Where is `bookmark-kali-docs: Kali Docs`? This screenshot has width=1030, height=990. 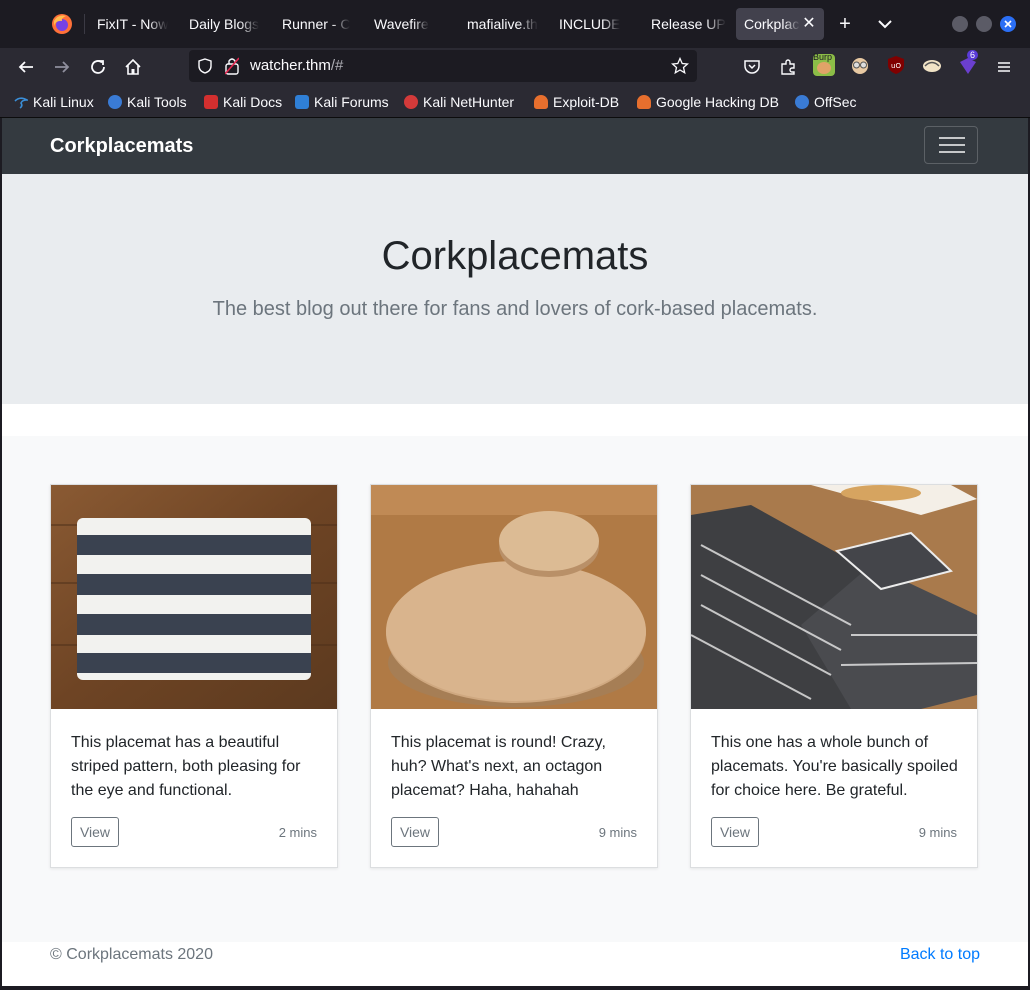
bookmark-kali-docs: Kali Docs is located at coordinates (243, 102).